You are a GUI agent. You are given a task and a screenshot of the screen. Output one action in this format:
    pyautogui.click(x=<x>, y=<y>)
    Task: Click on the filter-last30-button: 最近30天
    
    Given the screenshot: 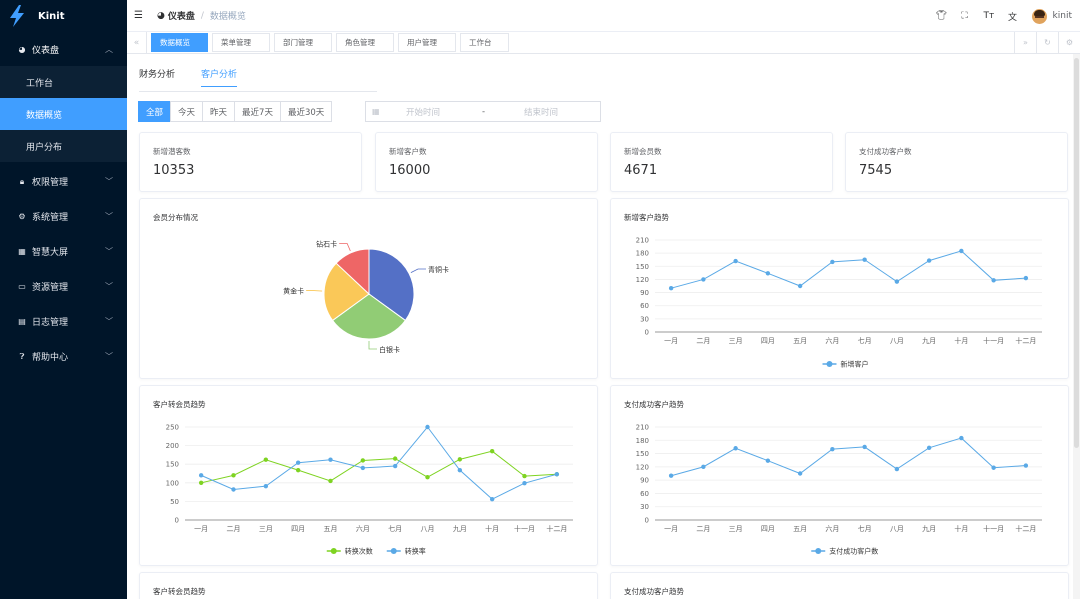 What is the action you would take?
    pyautogui.click(x=306, y=111)
    